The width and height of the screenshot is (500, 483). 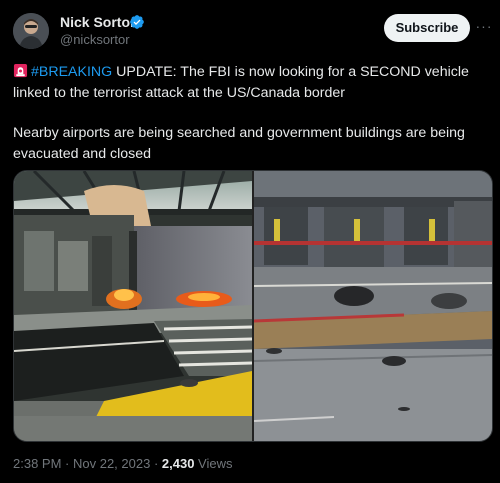 I want to click on hashtag-breaking: #BREAKING, so click(x=71, y=72).